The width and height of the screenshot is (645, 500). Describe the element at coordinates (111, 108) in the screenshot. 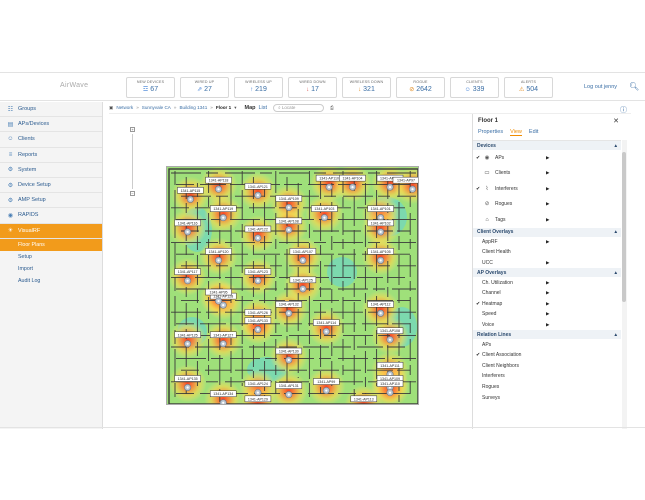

I see `home-icon: ▣` at that location.